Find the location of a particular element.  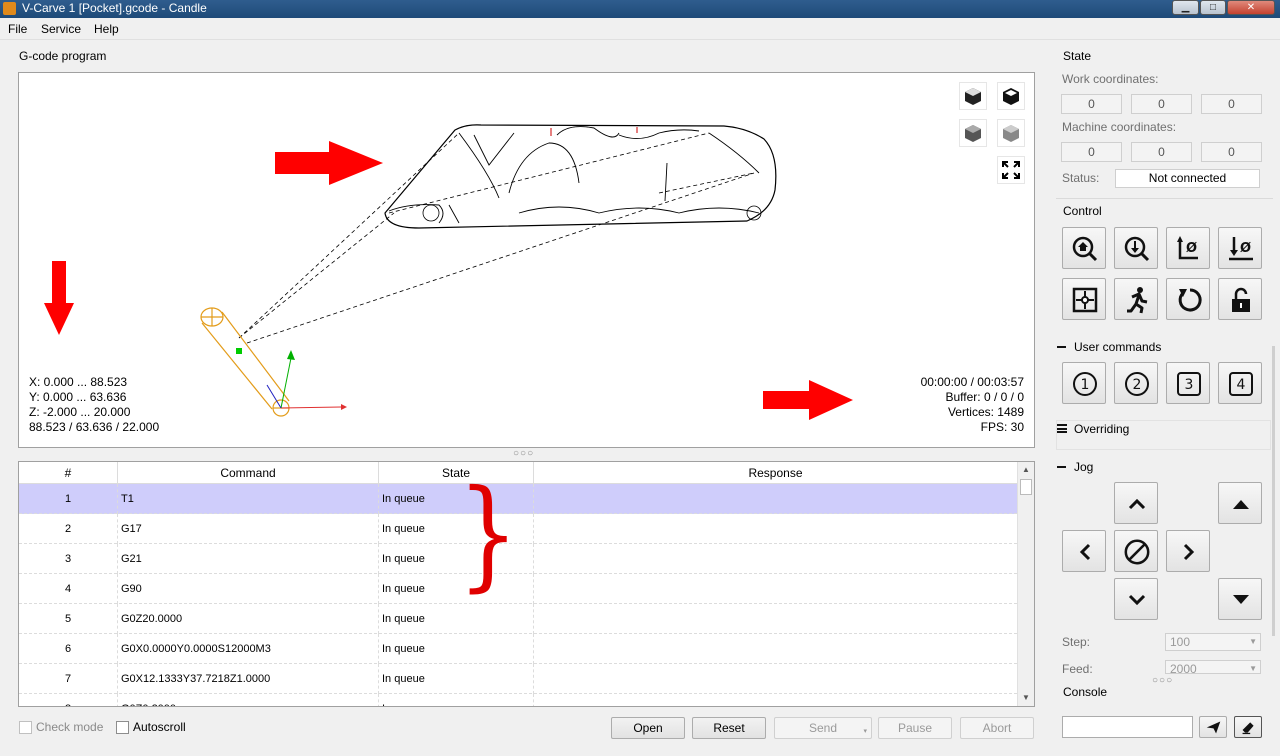

table-row: 8G0Z0.2000In queue is located at coordinates (518, 700).